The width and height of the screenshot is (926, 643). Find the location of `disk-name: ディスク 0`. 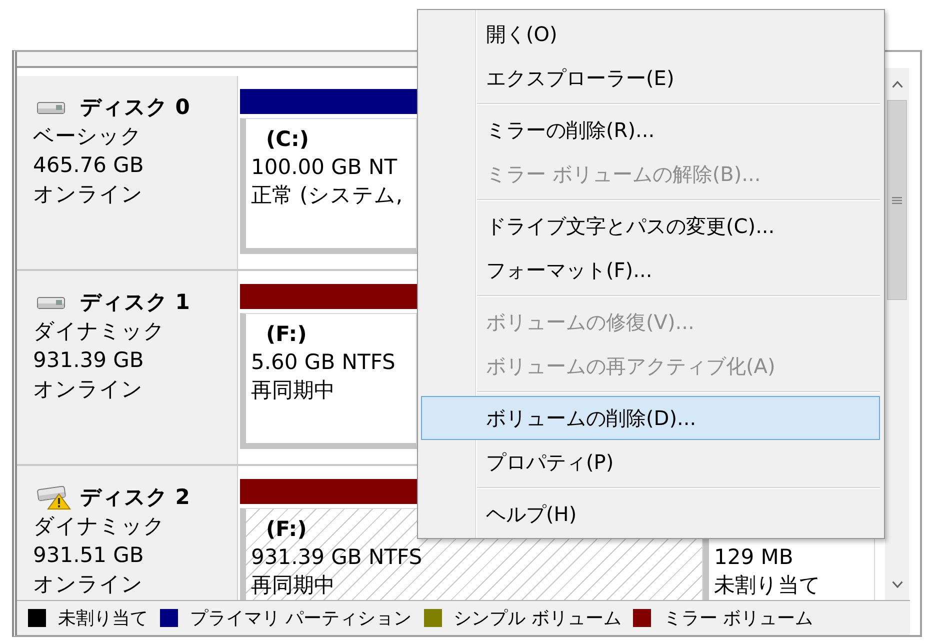

disk-name: ディスク 0 is located at coordinates (135, 107).